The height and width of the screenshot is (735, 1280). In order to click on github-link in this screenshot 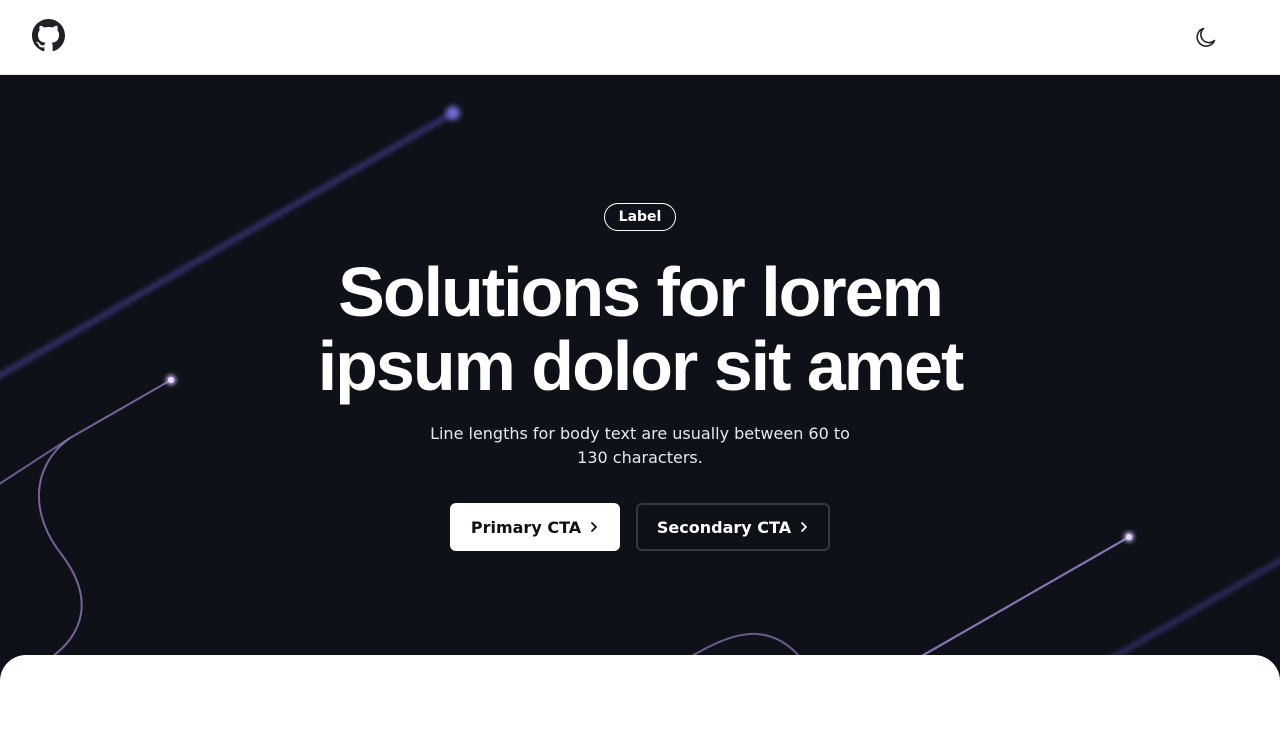, I will do `click(48, 35)`.